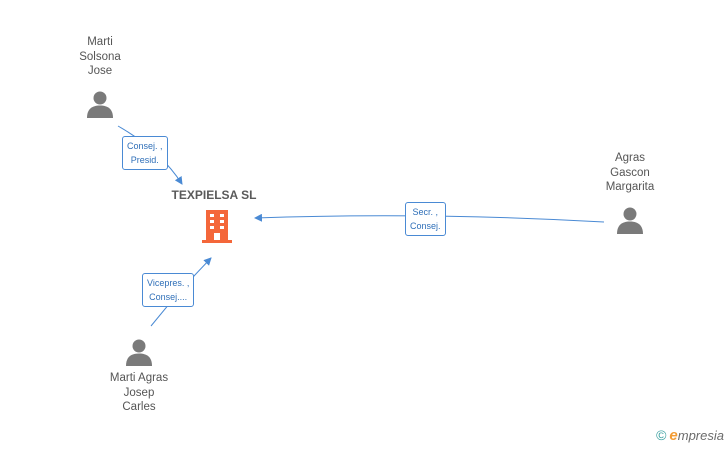  I want to click on person-name: Marti Agras Josep Carles, so click(139, 392).